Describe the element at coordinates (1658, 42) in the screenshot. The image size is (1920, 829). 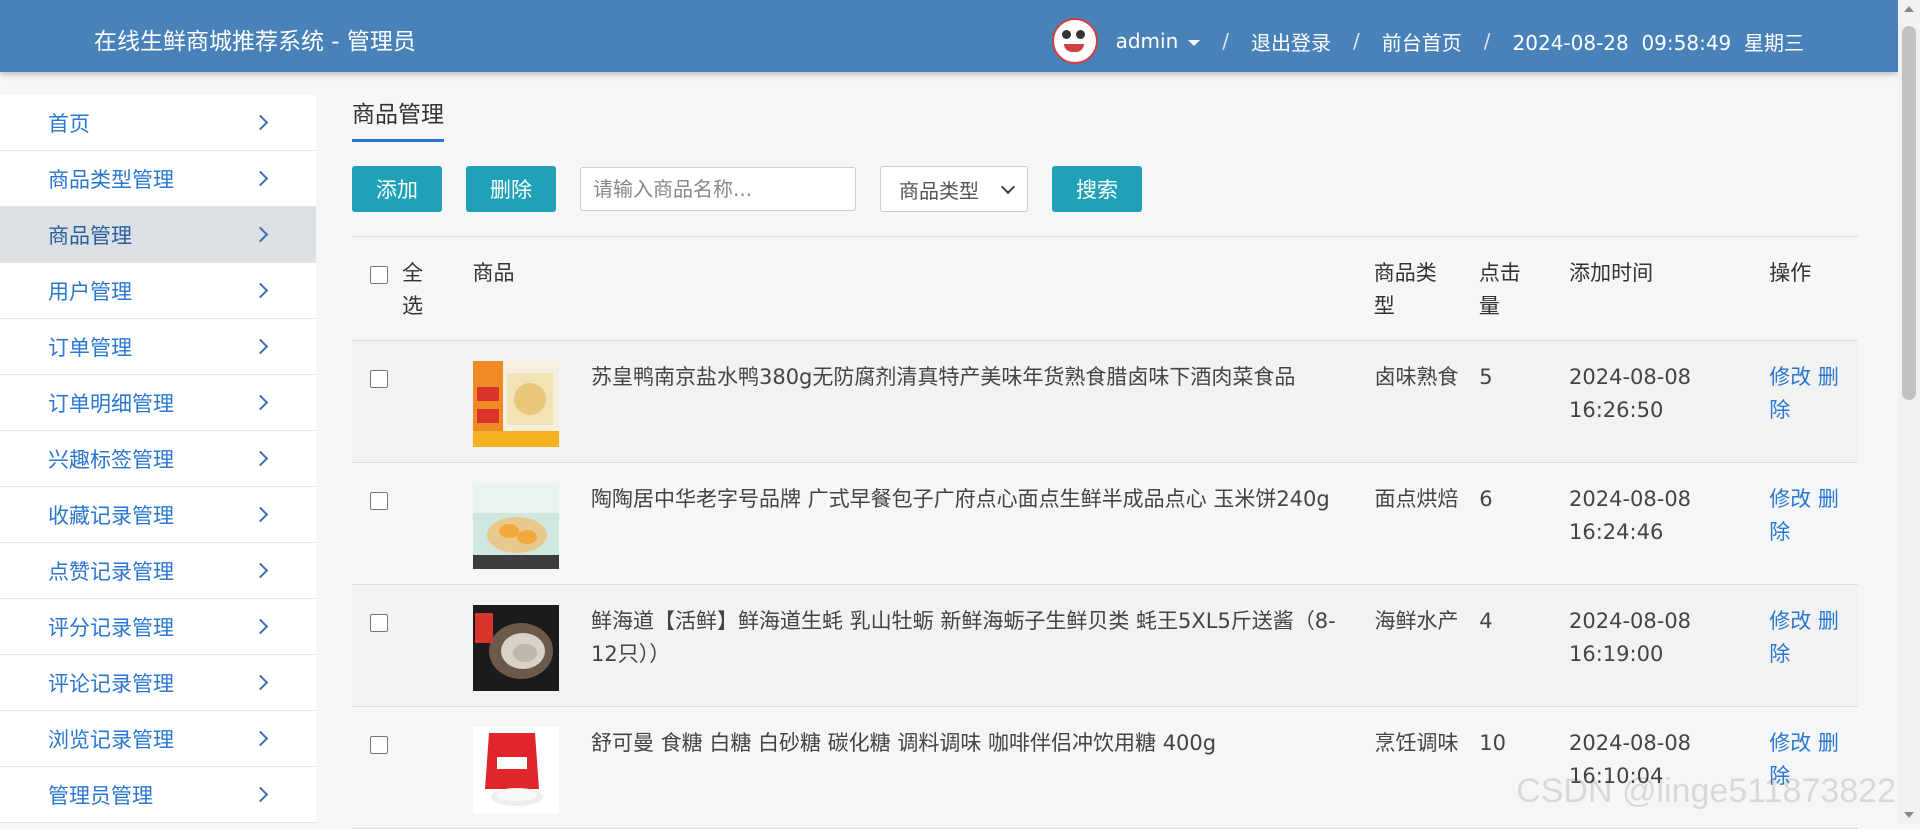
I see `datetime: 2024-08-28 09:58:49 星期三` at that location.